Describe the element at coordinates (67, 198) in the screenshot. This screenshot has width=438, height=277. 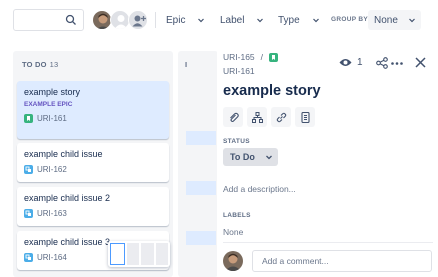
I see `card-title: example child issue 2` at that location.